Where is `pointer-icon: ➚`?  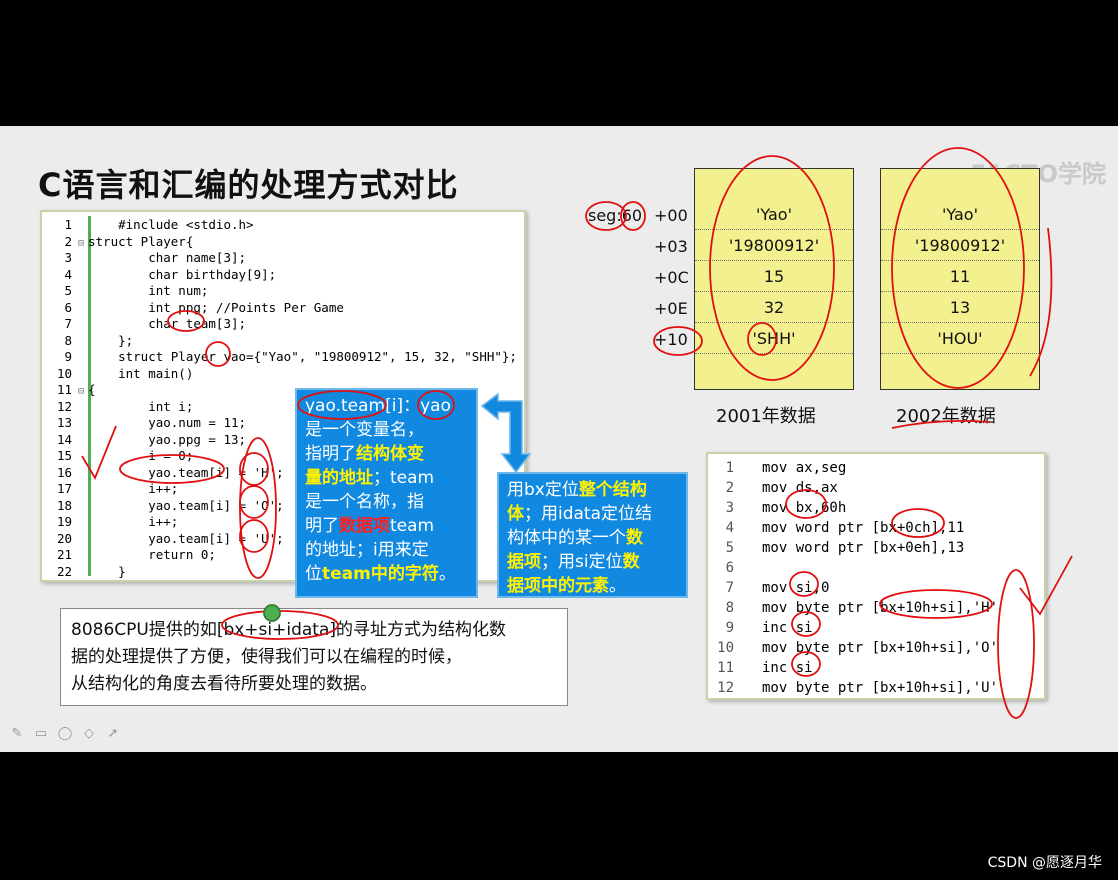
pointer-icon: ➚ is located at coordinates (113, 734).